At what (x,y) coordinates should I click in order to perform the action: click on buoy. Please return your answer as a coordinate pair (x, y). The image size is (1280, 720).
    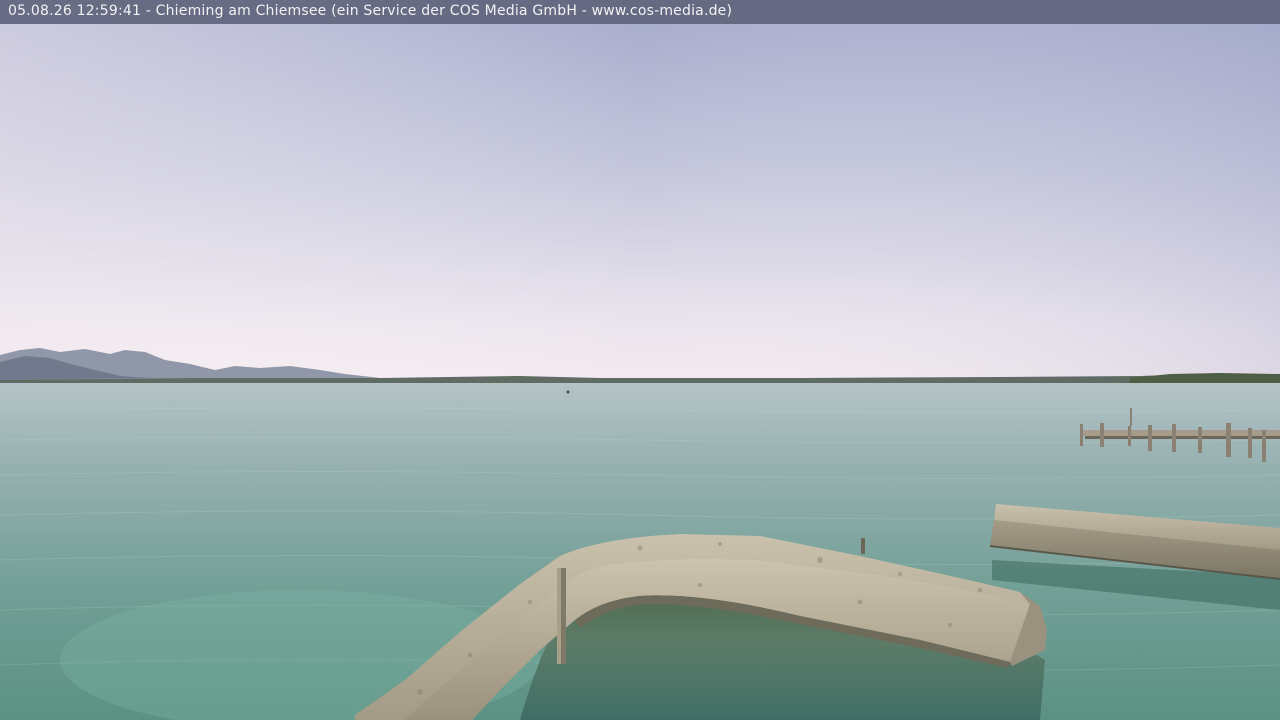
    Looking at the image, I should click on (568, 392).